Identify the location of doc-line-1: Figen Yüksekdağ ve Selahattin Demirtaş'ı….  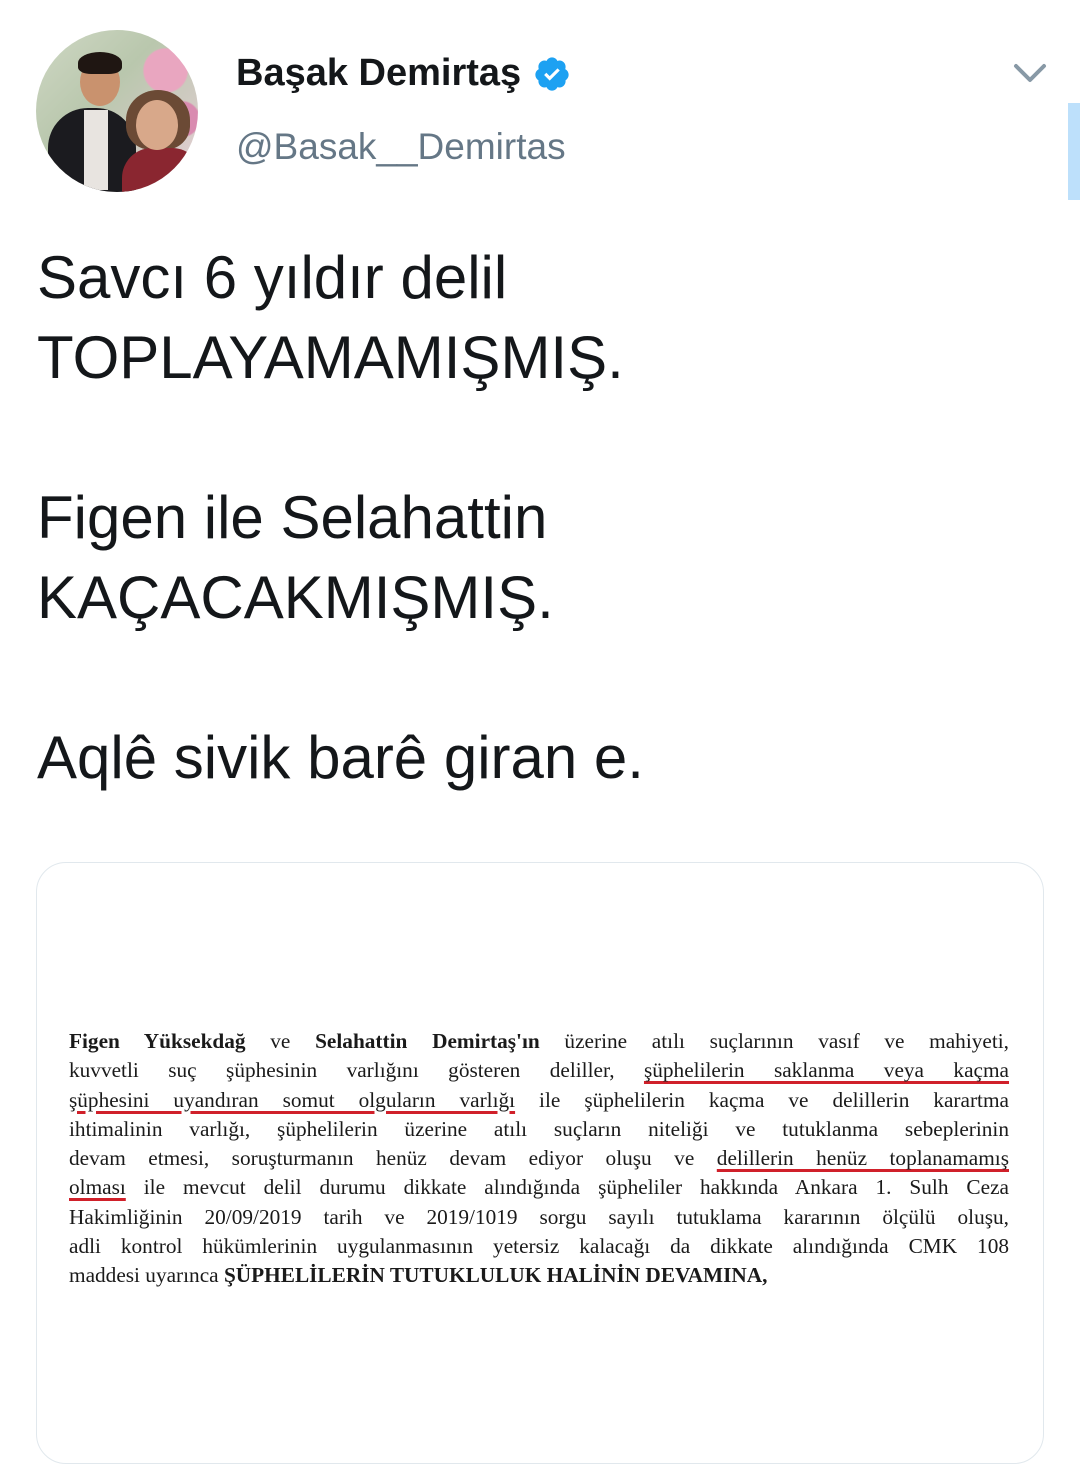
(539, 1041).